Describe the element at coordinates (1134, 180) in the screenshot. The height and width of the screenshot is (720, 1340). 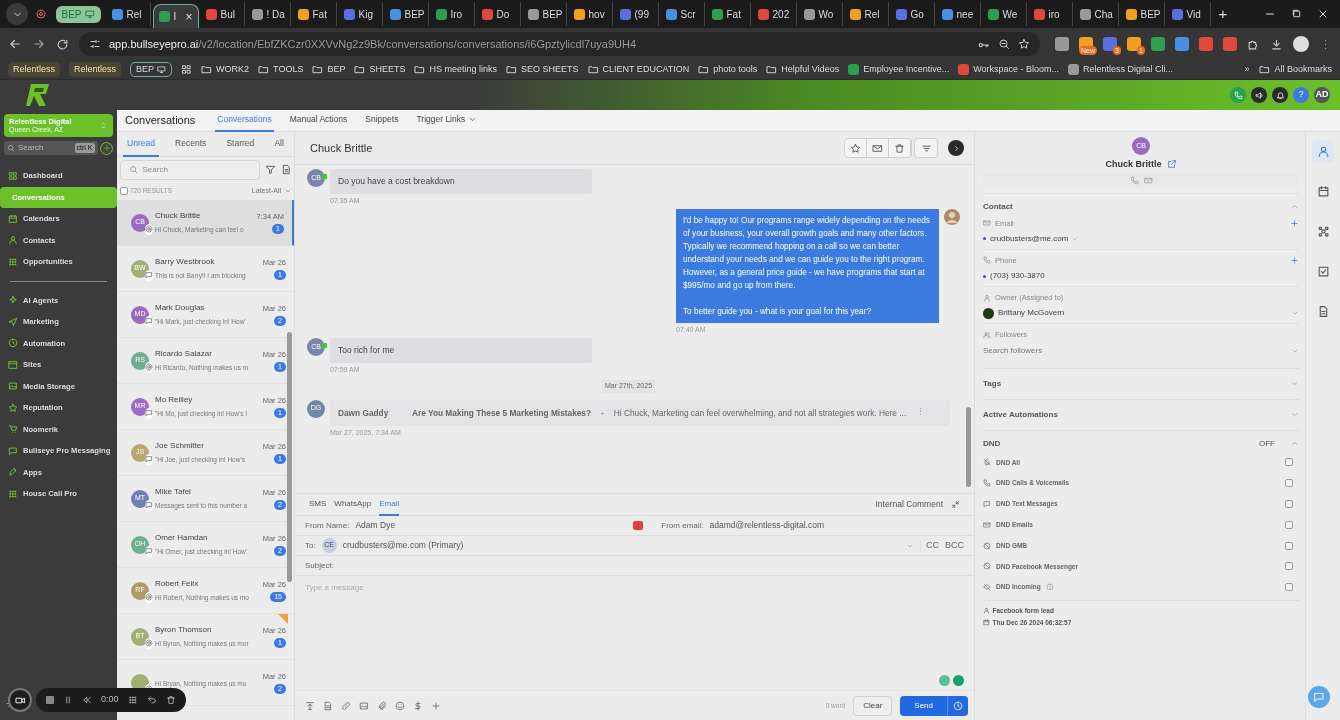
I see `phone-icon` at that location.